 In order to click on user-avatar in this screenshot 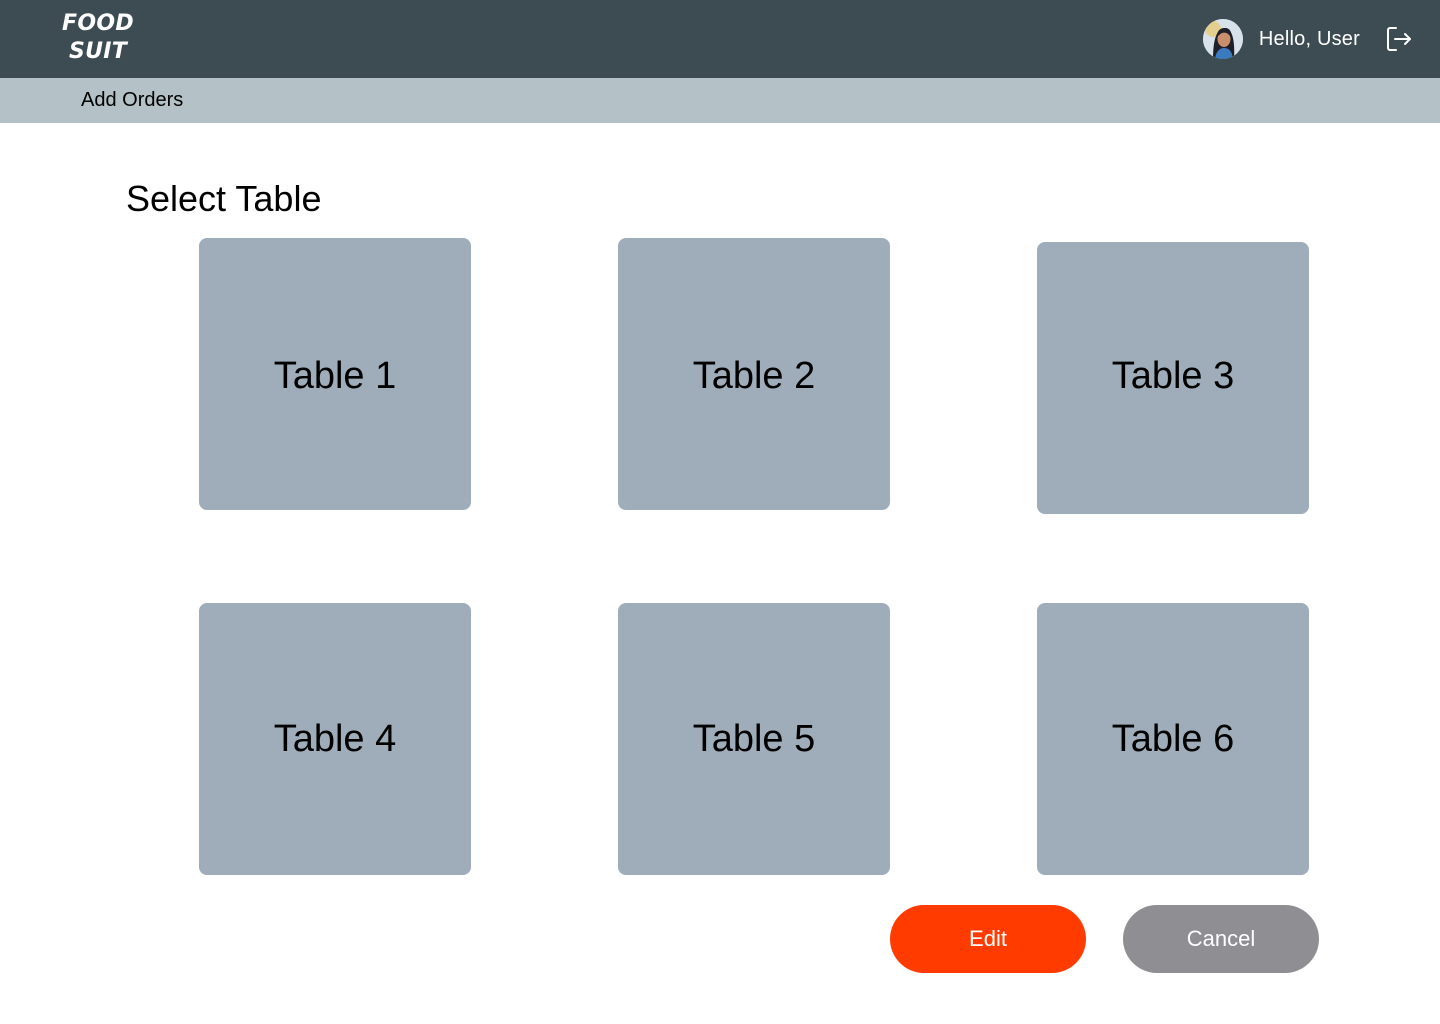, I will do `click(1222, 39)`.